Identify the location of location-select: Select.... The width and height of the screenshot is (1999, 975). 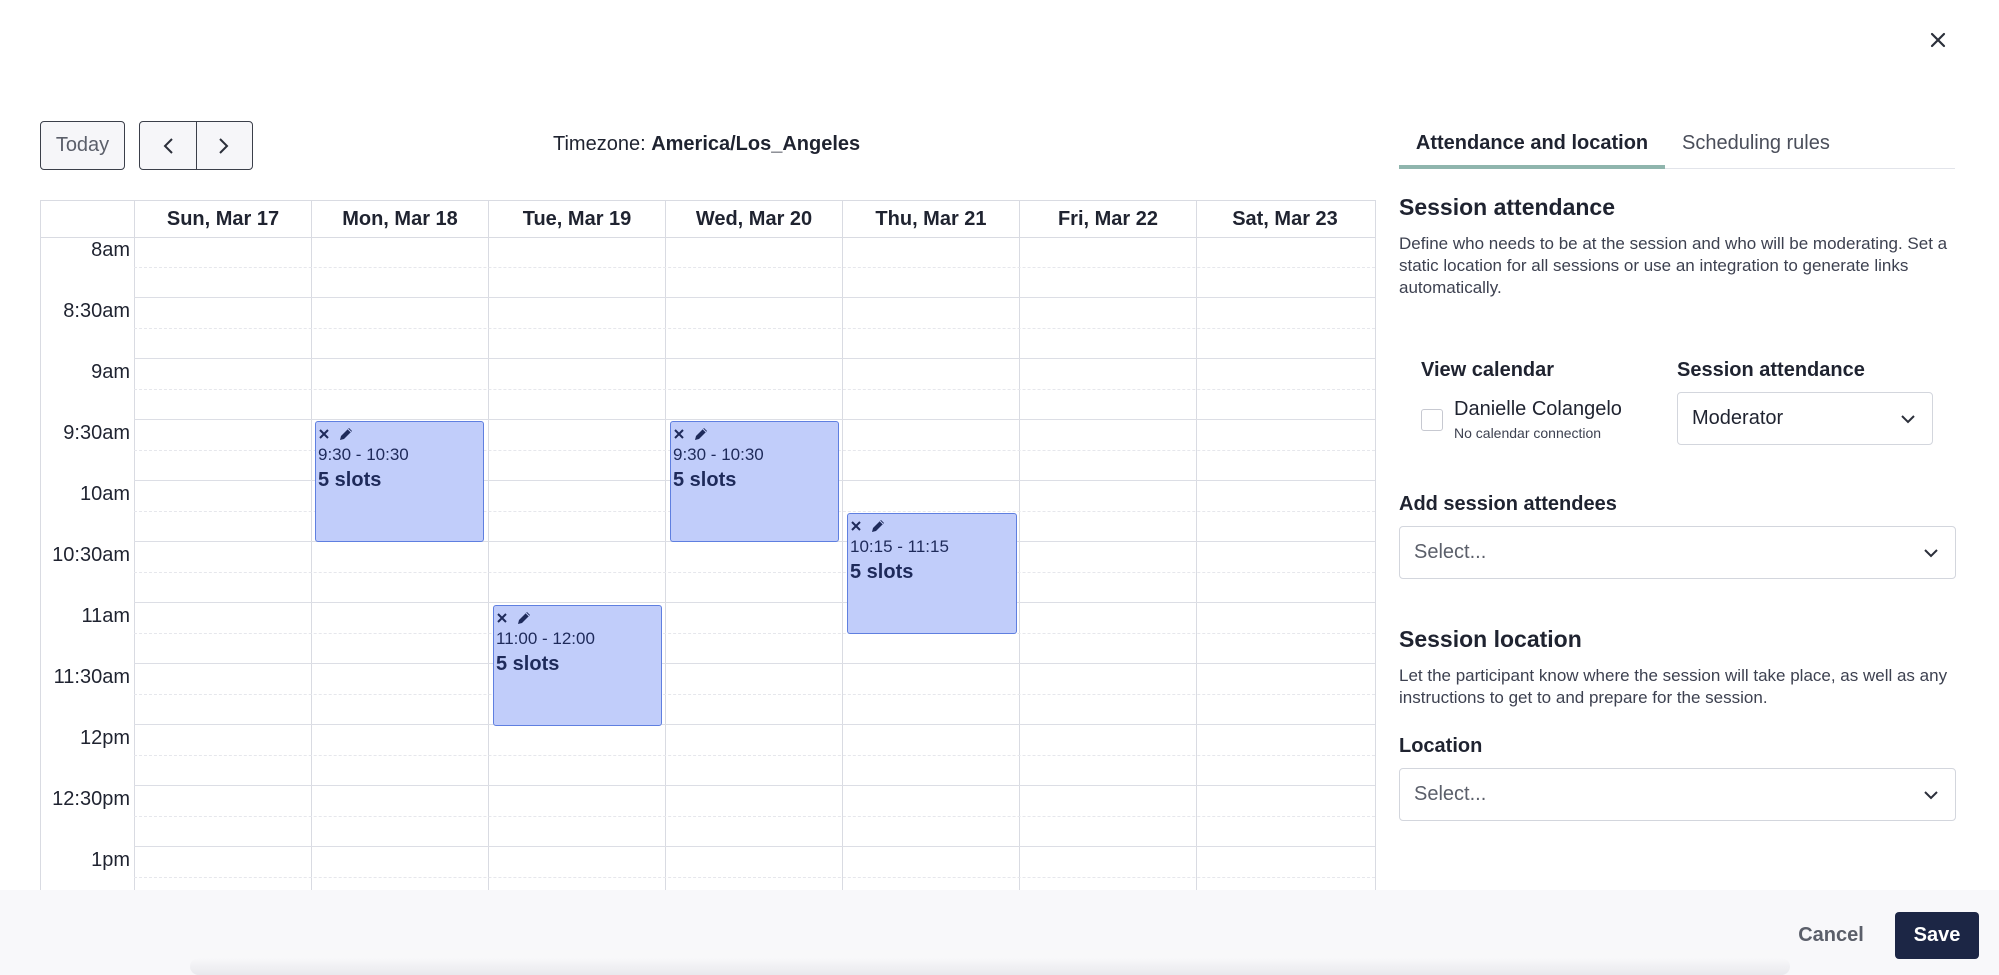
(1677, 794).